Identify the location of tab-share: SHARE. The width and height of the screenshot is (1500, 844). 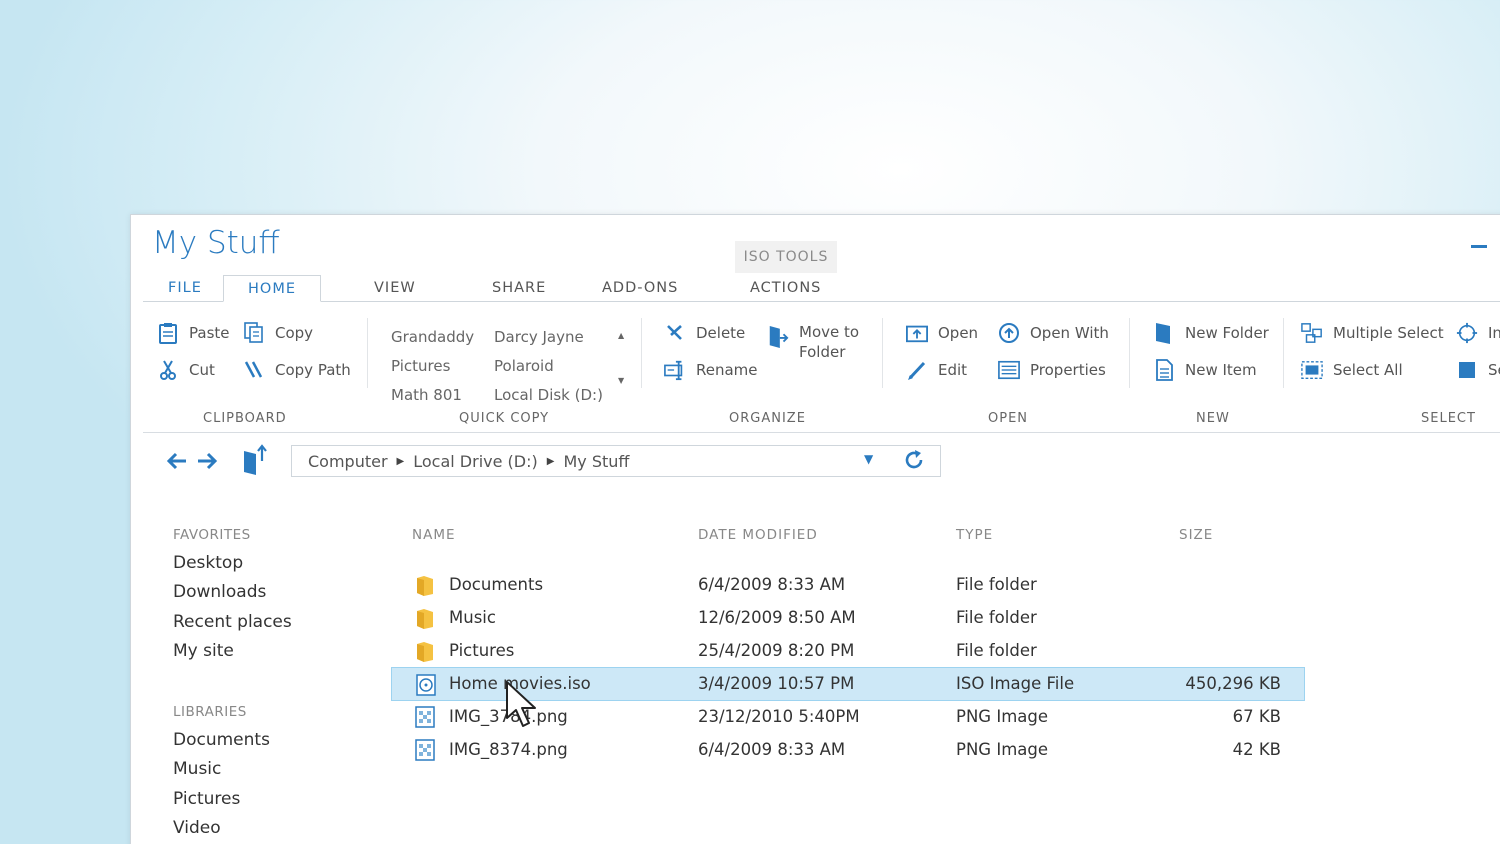
(519, 288).